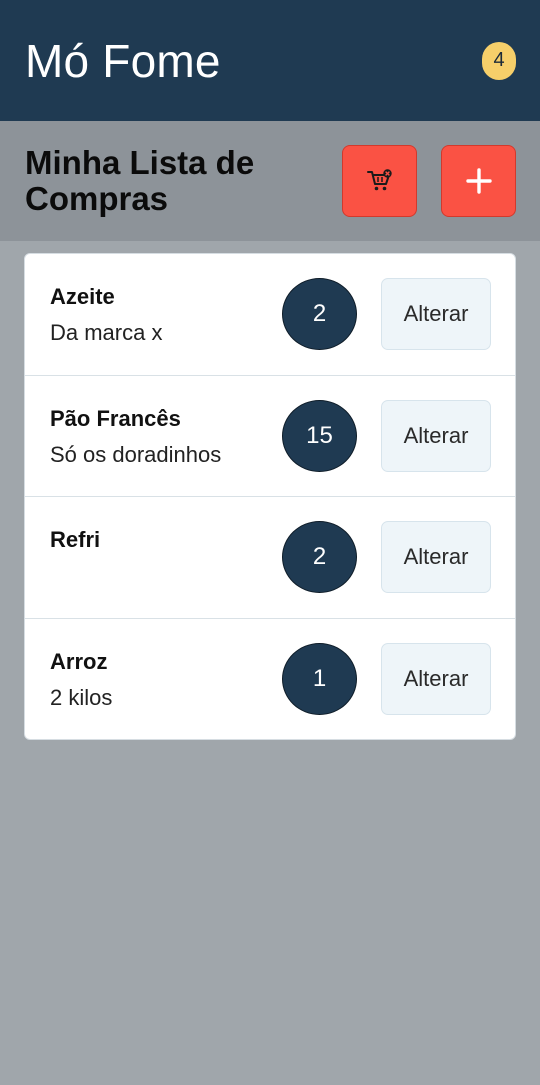 This screenshot has width=540, height=1085. I want to click on navbar: Mó Fome 4, so click(270, 60).